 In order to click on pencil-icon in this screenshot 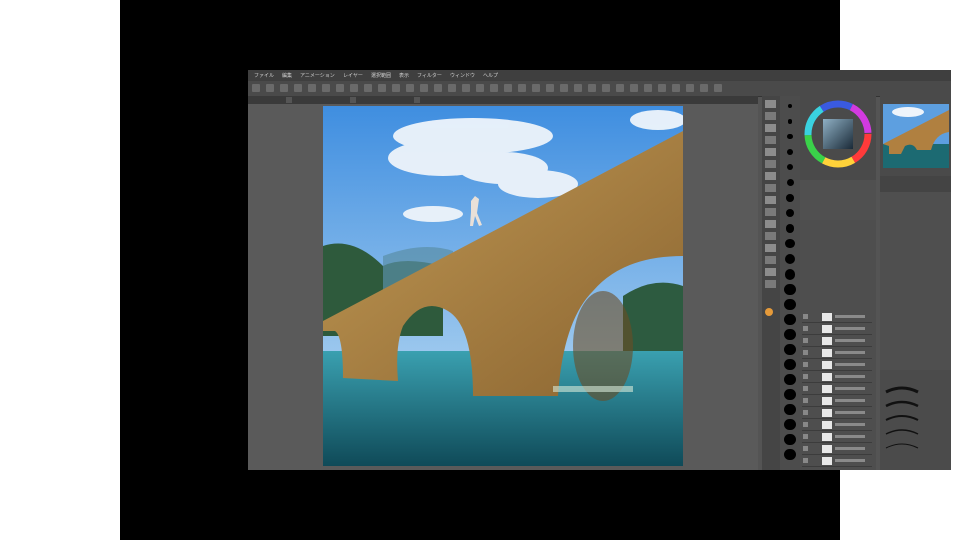, I will do `click(770, 176)`.